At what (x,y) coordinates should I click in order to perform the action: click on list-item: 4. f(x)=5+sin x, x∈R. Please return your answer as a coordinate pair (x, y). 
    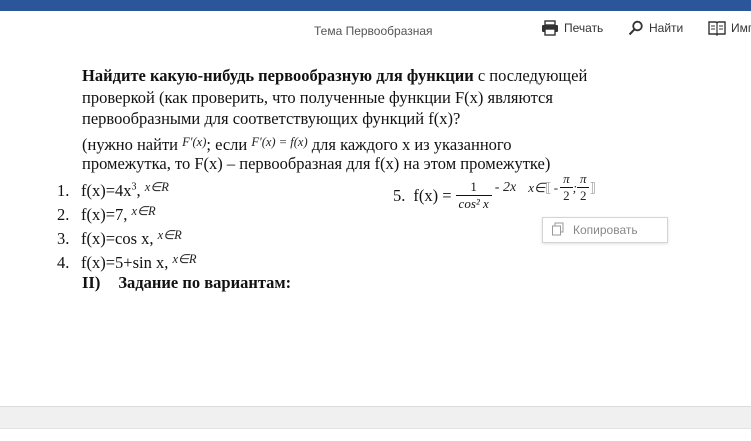
    Looking at the image, I should click on (127, 262).